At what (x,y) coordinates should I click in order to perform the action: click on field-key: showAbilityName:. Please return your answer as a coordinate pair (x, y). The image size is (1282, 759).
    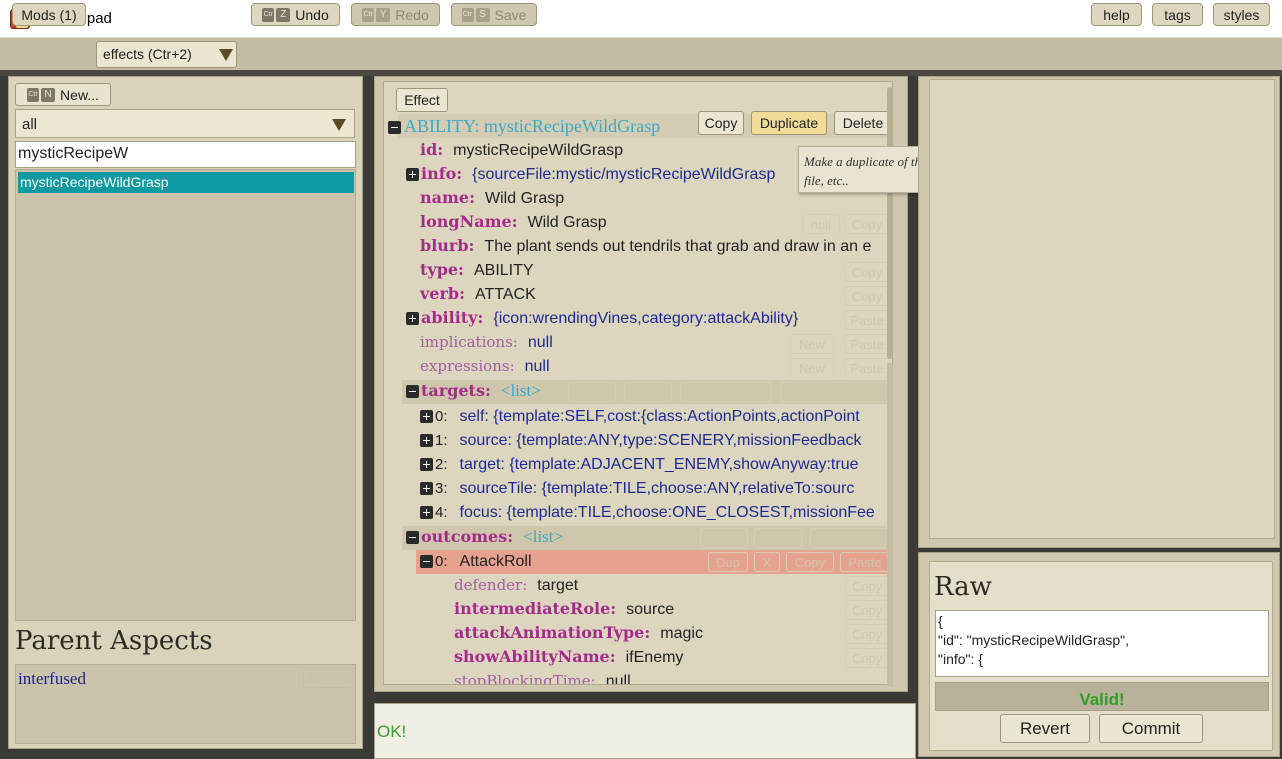
    Looking at the image, I should click on (535, 656).